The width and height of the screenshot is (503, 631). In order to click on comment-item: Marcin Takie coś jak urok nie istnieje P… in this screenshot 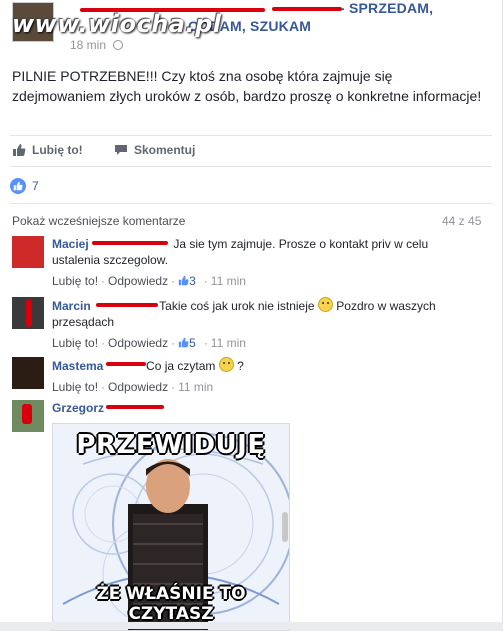, I will do `click(252, 323)`.